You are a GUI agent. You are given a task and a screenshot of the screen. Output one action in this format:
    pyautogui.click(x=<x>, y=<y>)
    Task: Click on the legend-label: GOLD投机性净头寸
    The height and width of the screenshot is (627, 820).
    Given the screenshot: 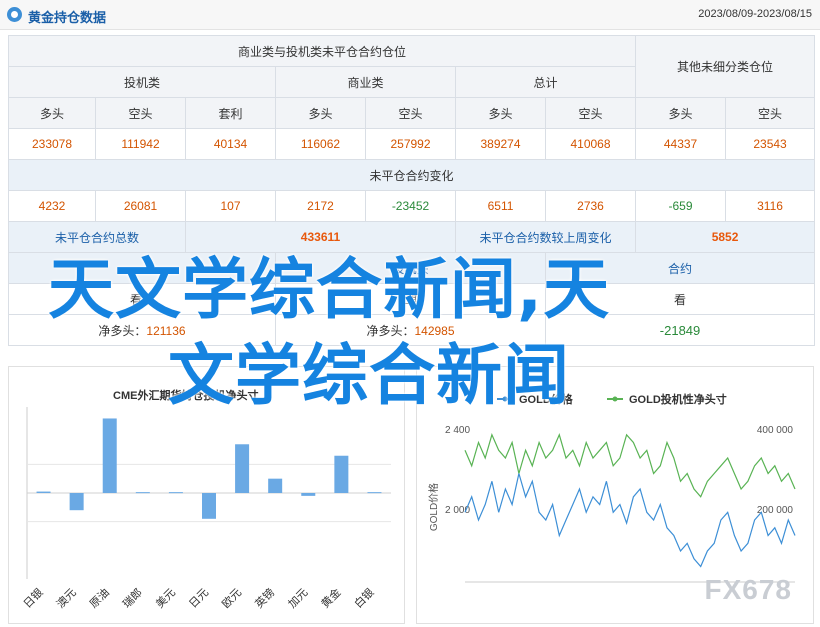 What is the action you would take?
    pyautogui.click(x=678, y=399)
    